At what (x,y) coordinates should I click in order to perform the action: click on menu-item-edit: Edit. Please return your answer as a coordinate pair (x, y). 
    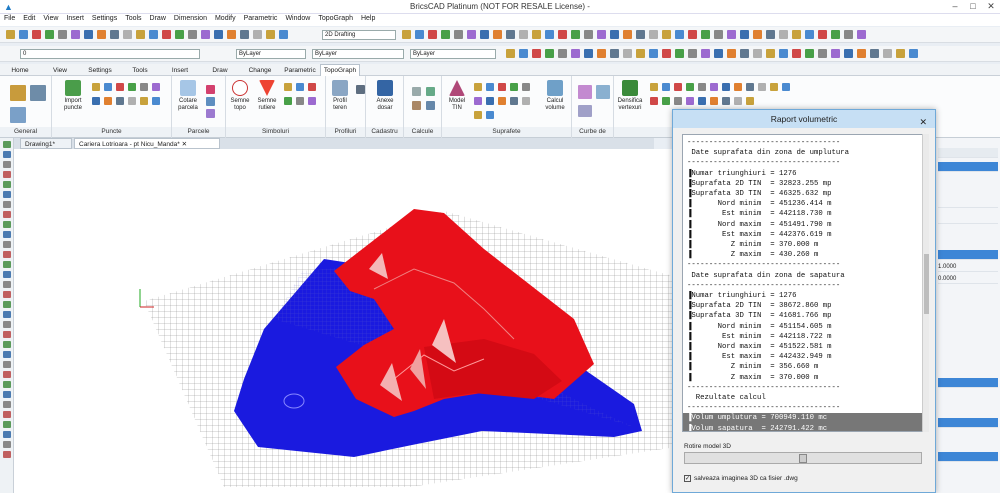
    Looking at the image, I should click on (29, 18).